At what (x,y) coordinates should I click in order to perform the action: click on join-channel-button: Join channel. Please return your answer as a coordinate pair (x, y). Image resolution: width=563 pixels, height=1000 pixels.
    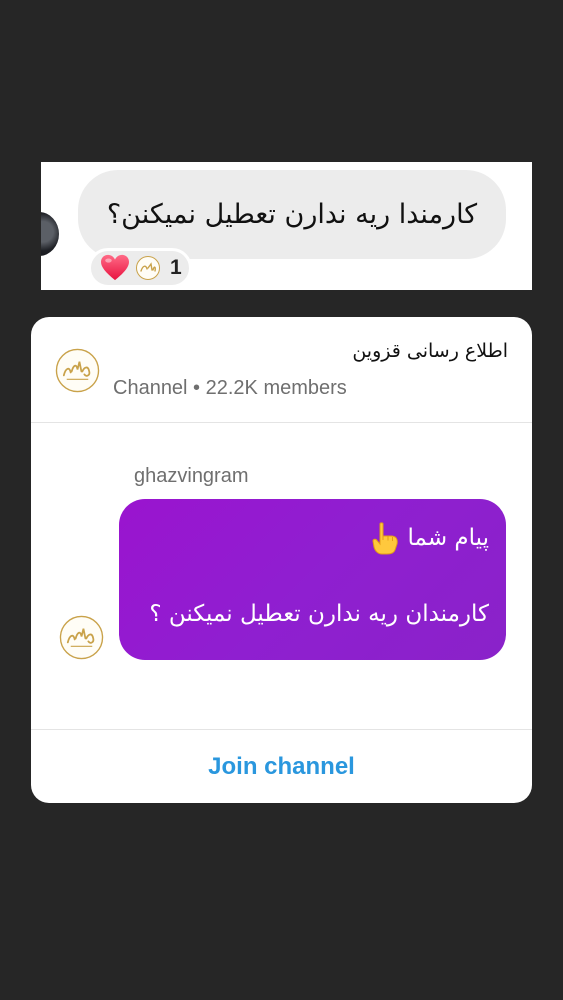
    Looking at the image, I should click on (281, 766).